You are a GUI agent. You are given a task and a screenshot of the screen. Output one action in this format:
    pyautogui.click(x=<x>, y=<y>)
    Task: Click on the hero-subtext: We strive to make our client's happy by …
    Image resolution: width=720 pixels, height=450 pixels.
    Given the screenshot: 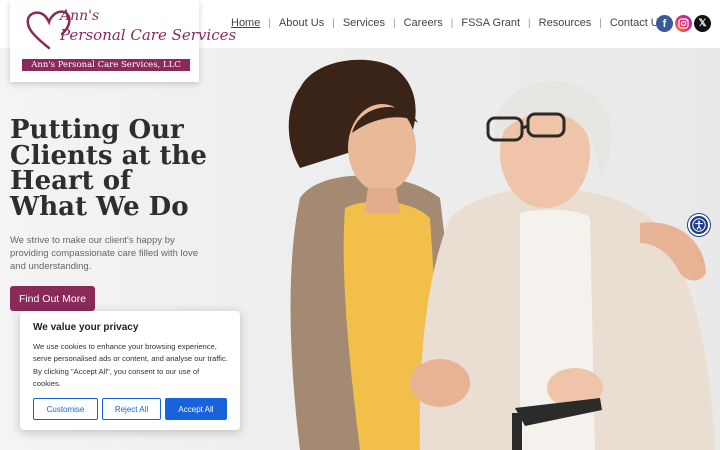 What is the action you would take?
    pyautogui.click(x=104, y=253)
    